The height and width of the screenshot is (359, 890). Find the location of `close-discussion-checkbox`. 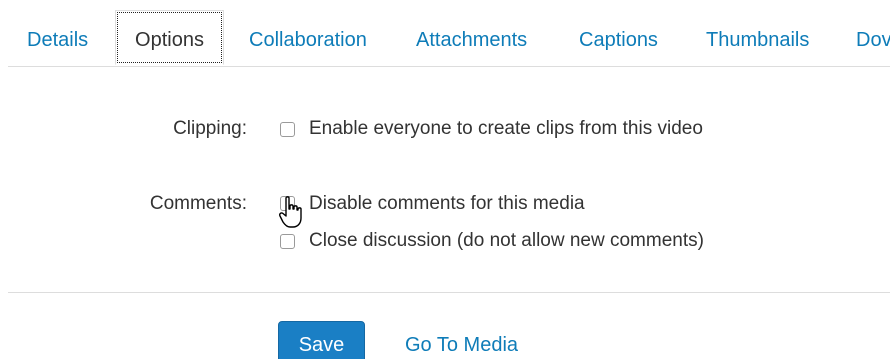

close-discussion-checkbox is located at coordinates (287, 241).